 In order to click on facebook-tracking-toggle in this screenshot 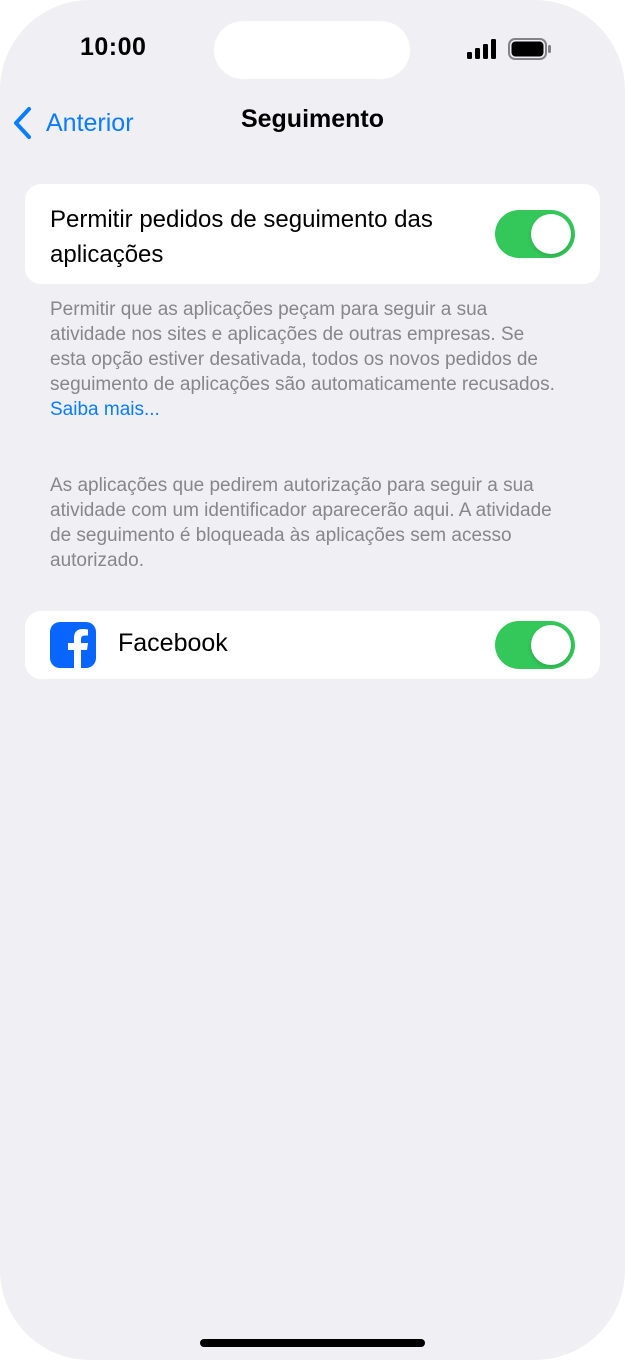, I will do `click(535, 645)`.